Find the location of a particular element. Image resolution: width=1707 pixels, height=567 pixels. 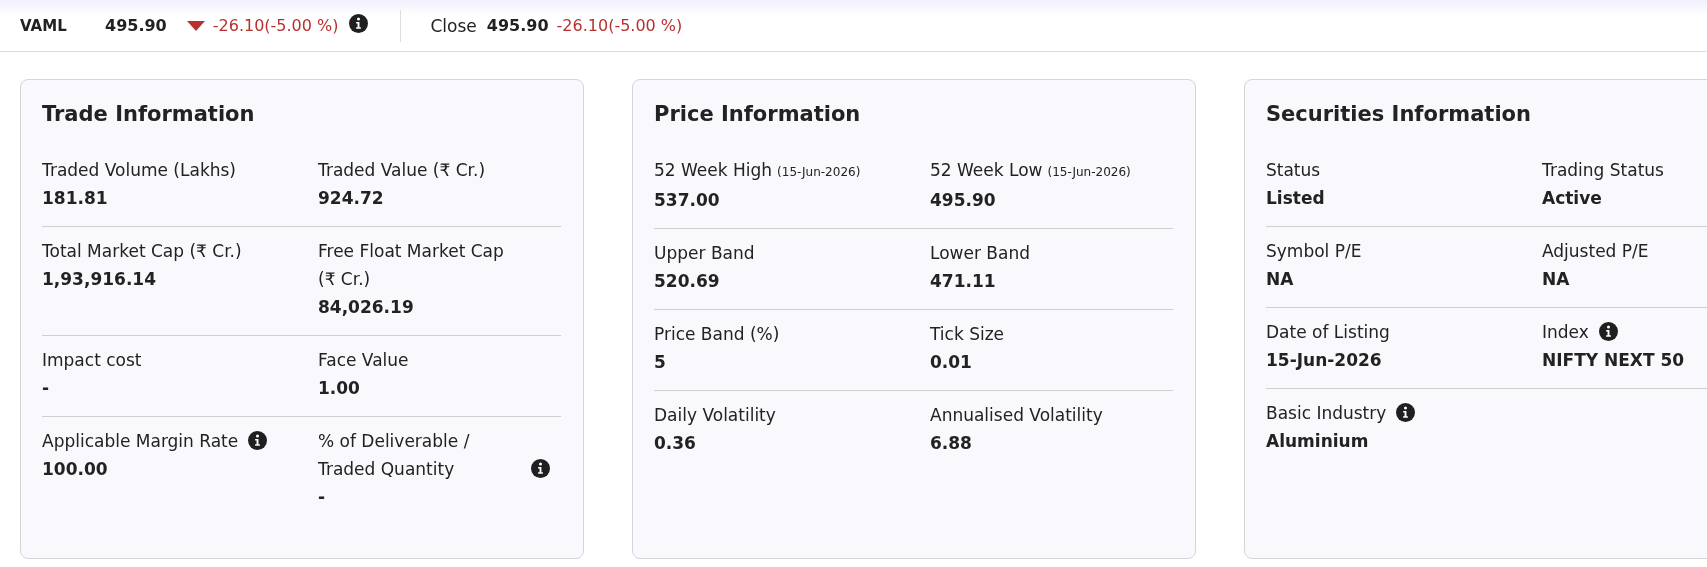

field-value: Aluminium is located at coordinates (1318, 441).